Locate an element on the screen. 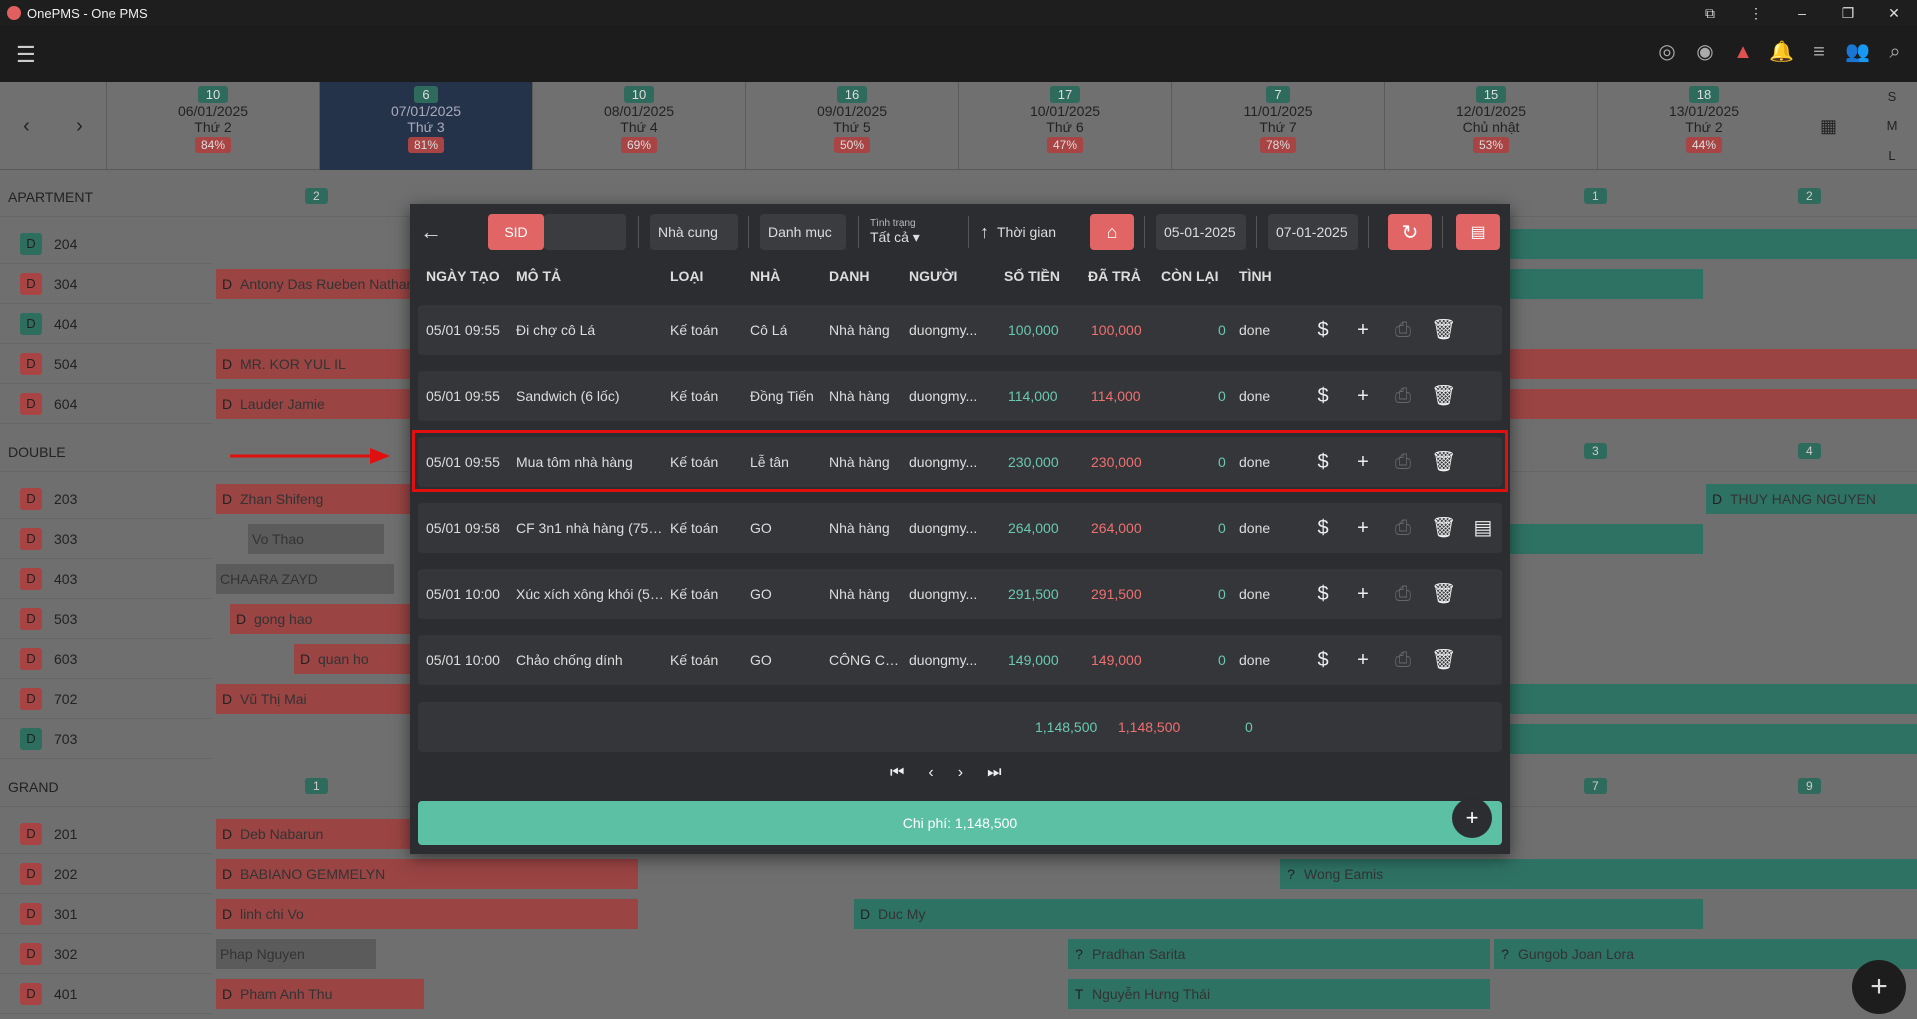 This screenshot has width=1917, height=1019. booking-bar: T Nguyễn Hưng Thái is located at coordinates (1279, 994).